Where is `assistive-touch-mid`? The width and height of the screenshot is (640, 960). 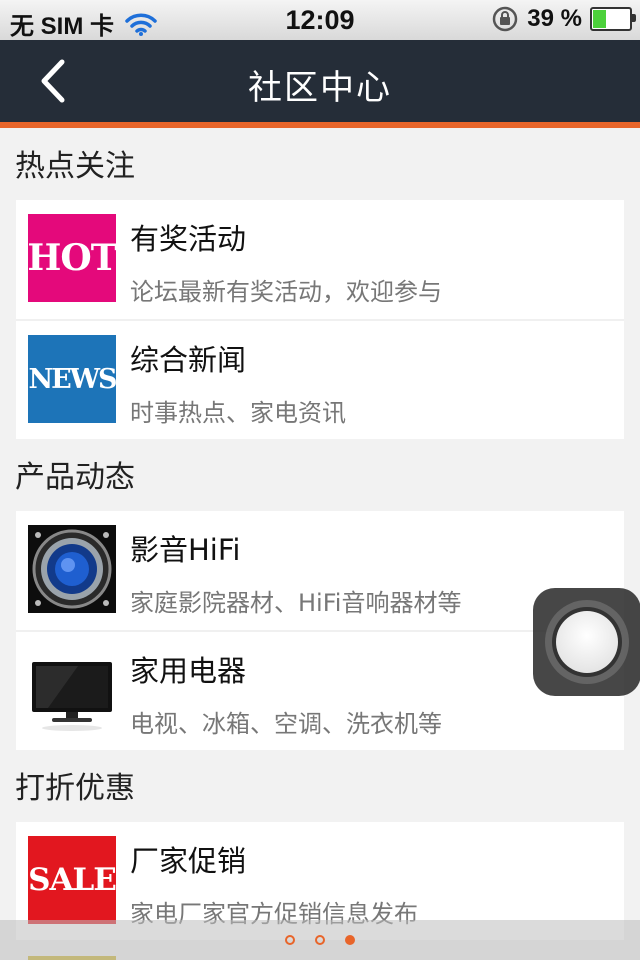 assistive-touch-mid is located at coordinates (587, 642).